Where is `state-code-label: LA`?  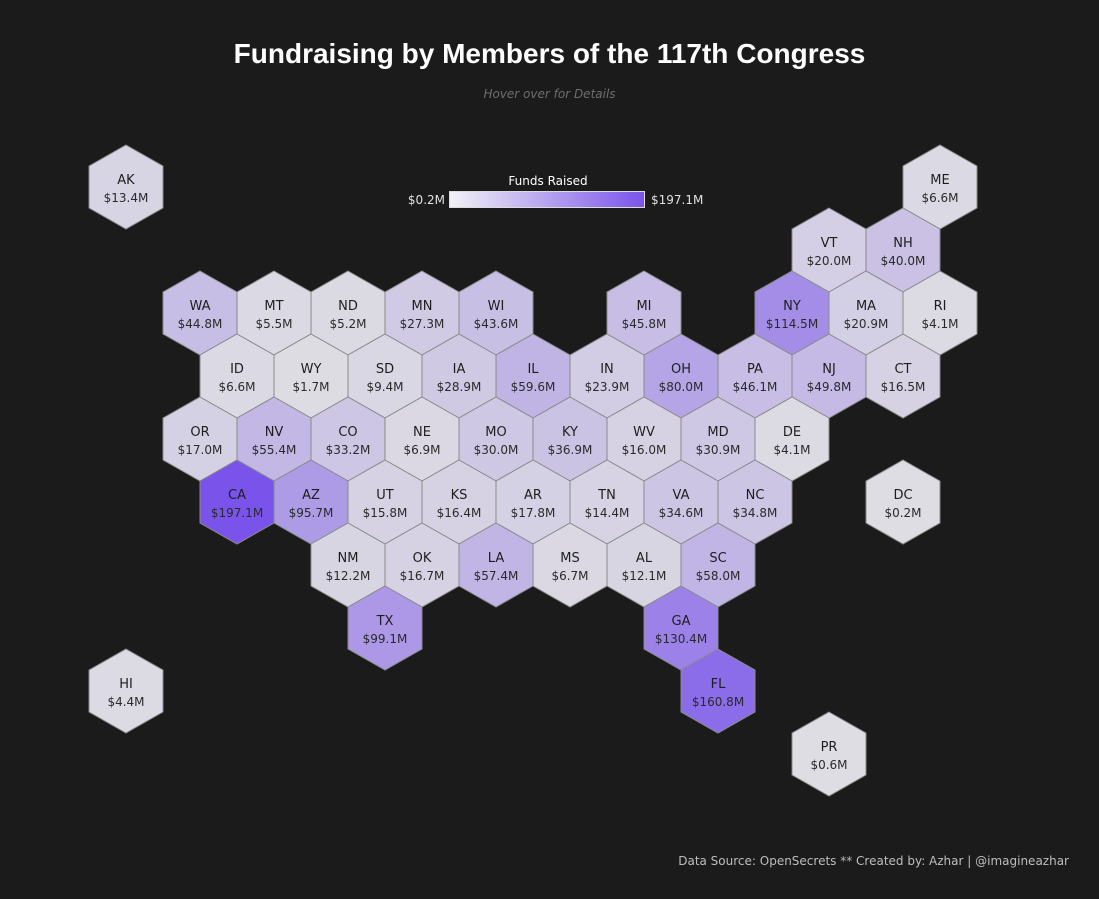 state-code-label: LA is located at coordinates (496, 558).